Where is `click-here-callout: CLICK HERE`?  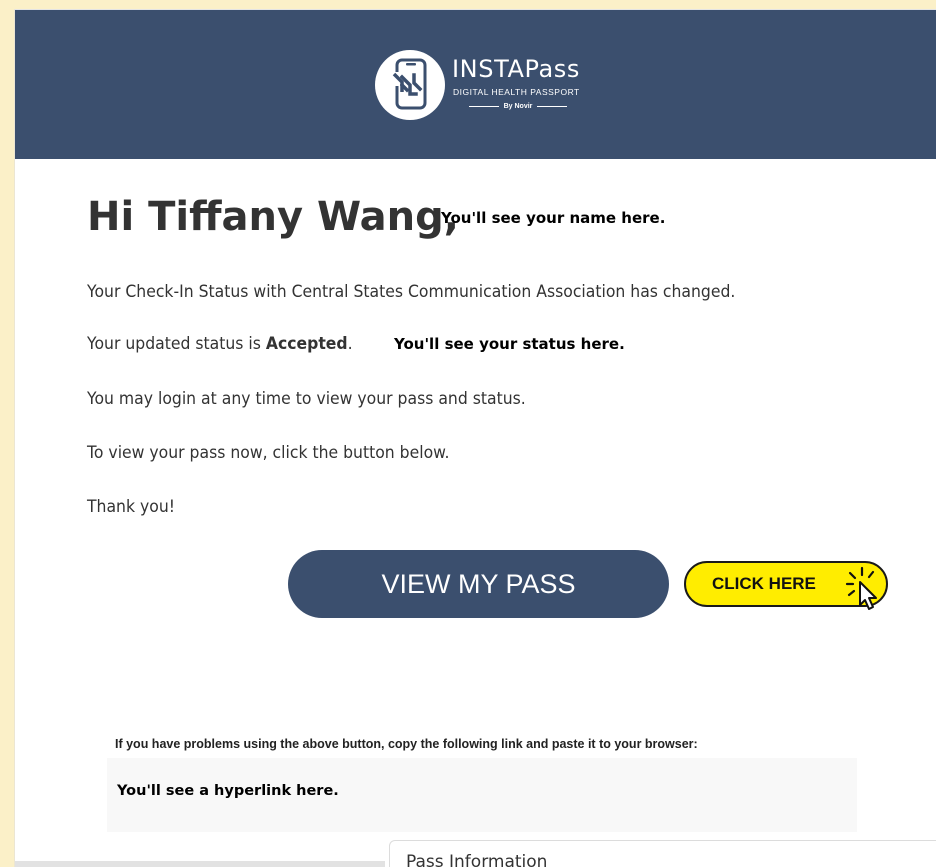
click-here-callout: CLICK HERE is located at coordinates (787, 585).